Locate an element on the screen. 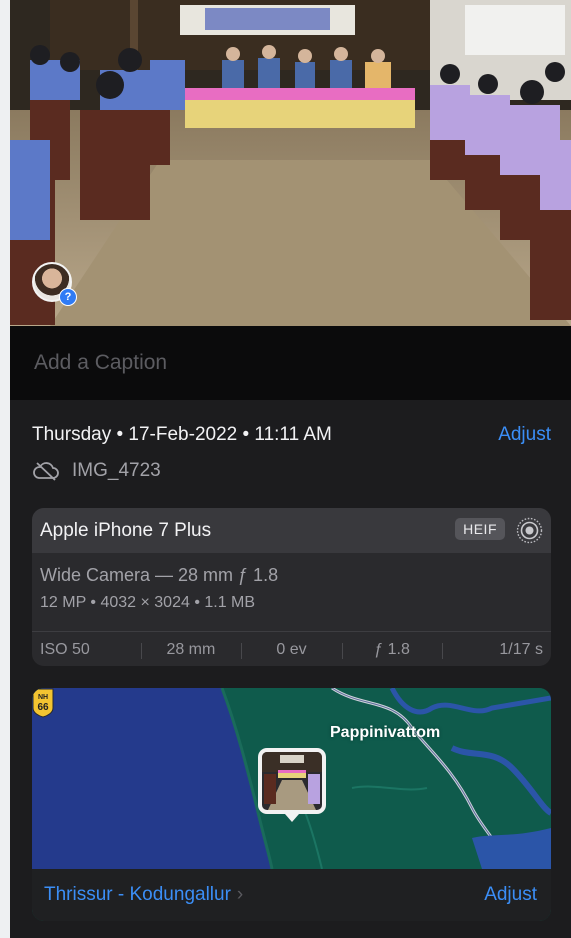 This screenshot has width=571, height=938. highway-shield-icon: NH 66 is located at coordinates (43, 703).